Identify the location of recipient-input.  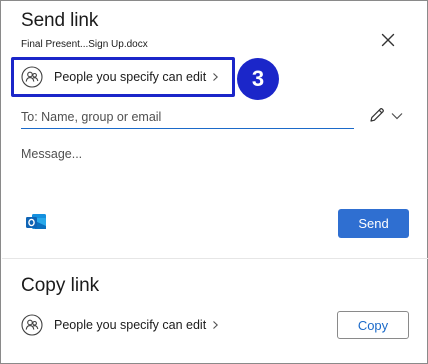
(187, 117).